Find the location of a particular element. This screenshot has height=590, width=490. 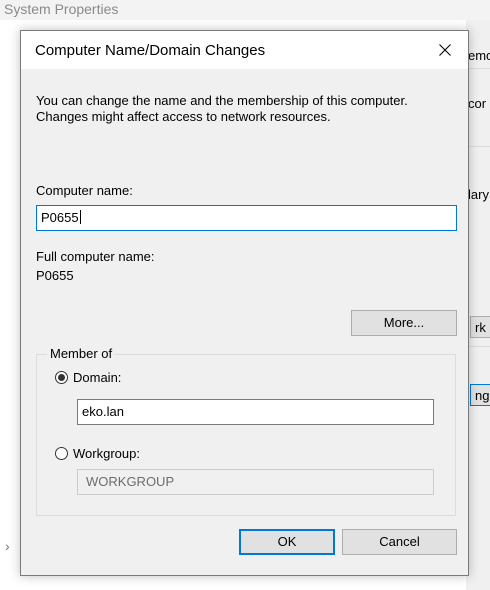

full-computer-name-value: P0655 is located at coordinates (55, 275).